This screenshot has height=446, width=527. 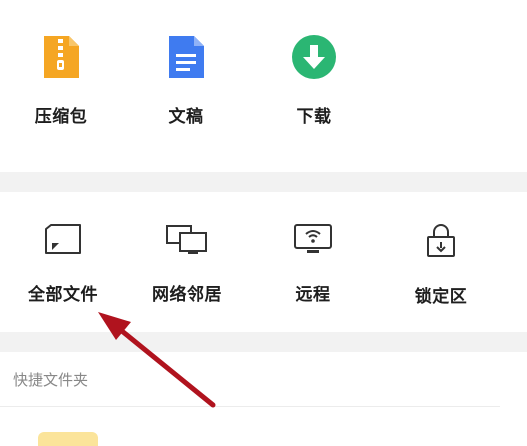 I want to click on category-label: 下载, so click(x=314, y=117).